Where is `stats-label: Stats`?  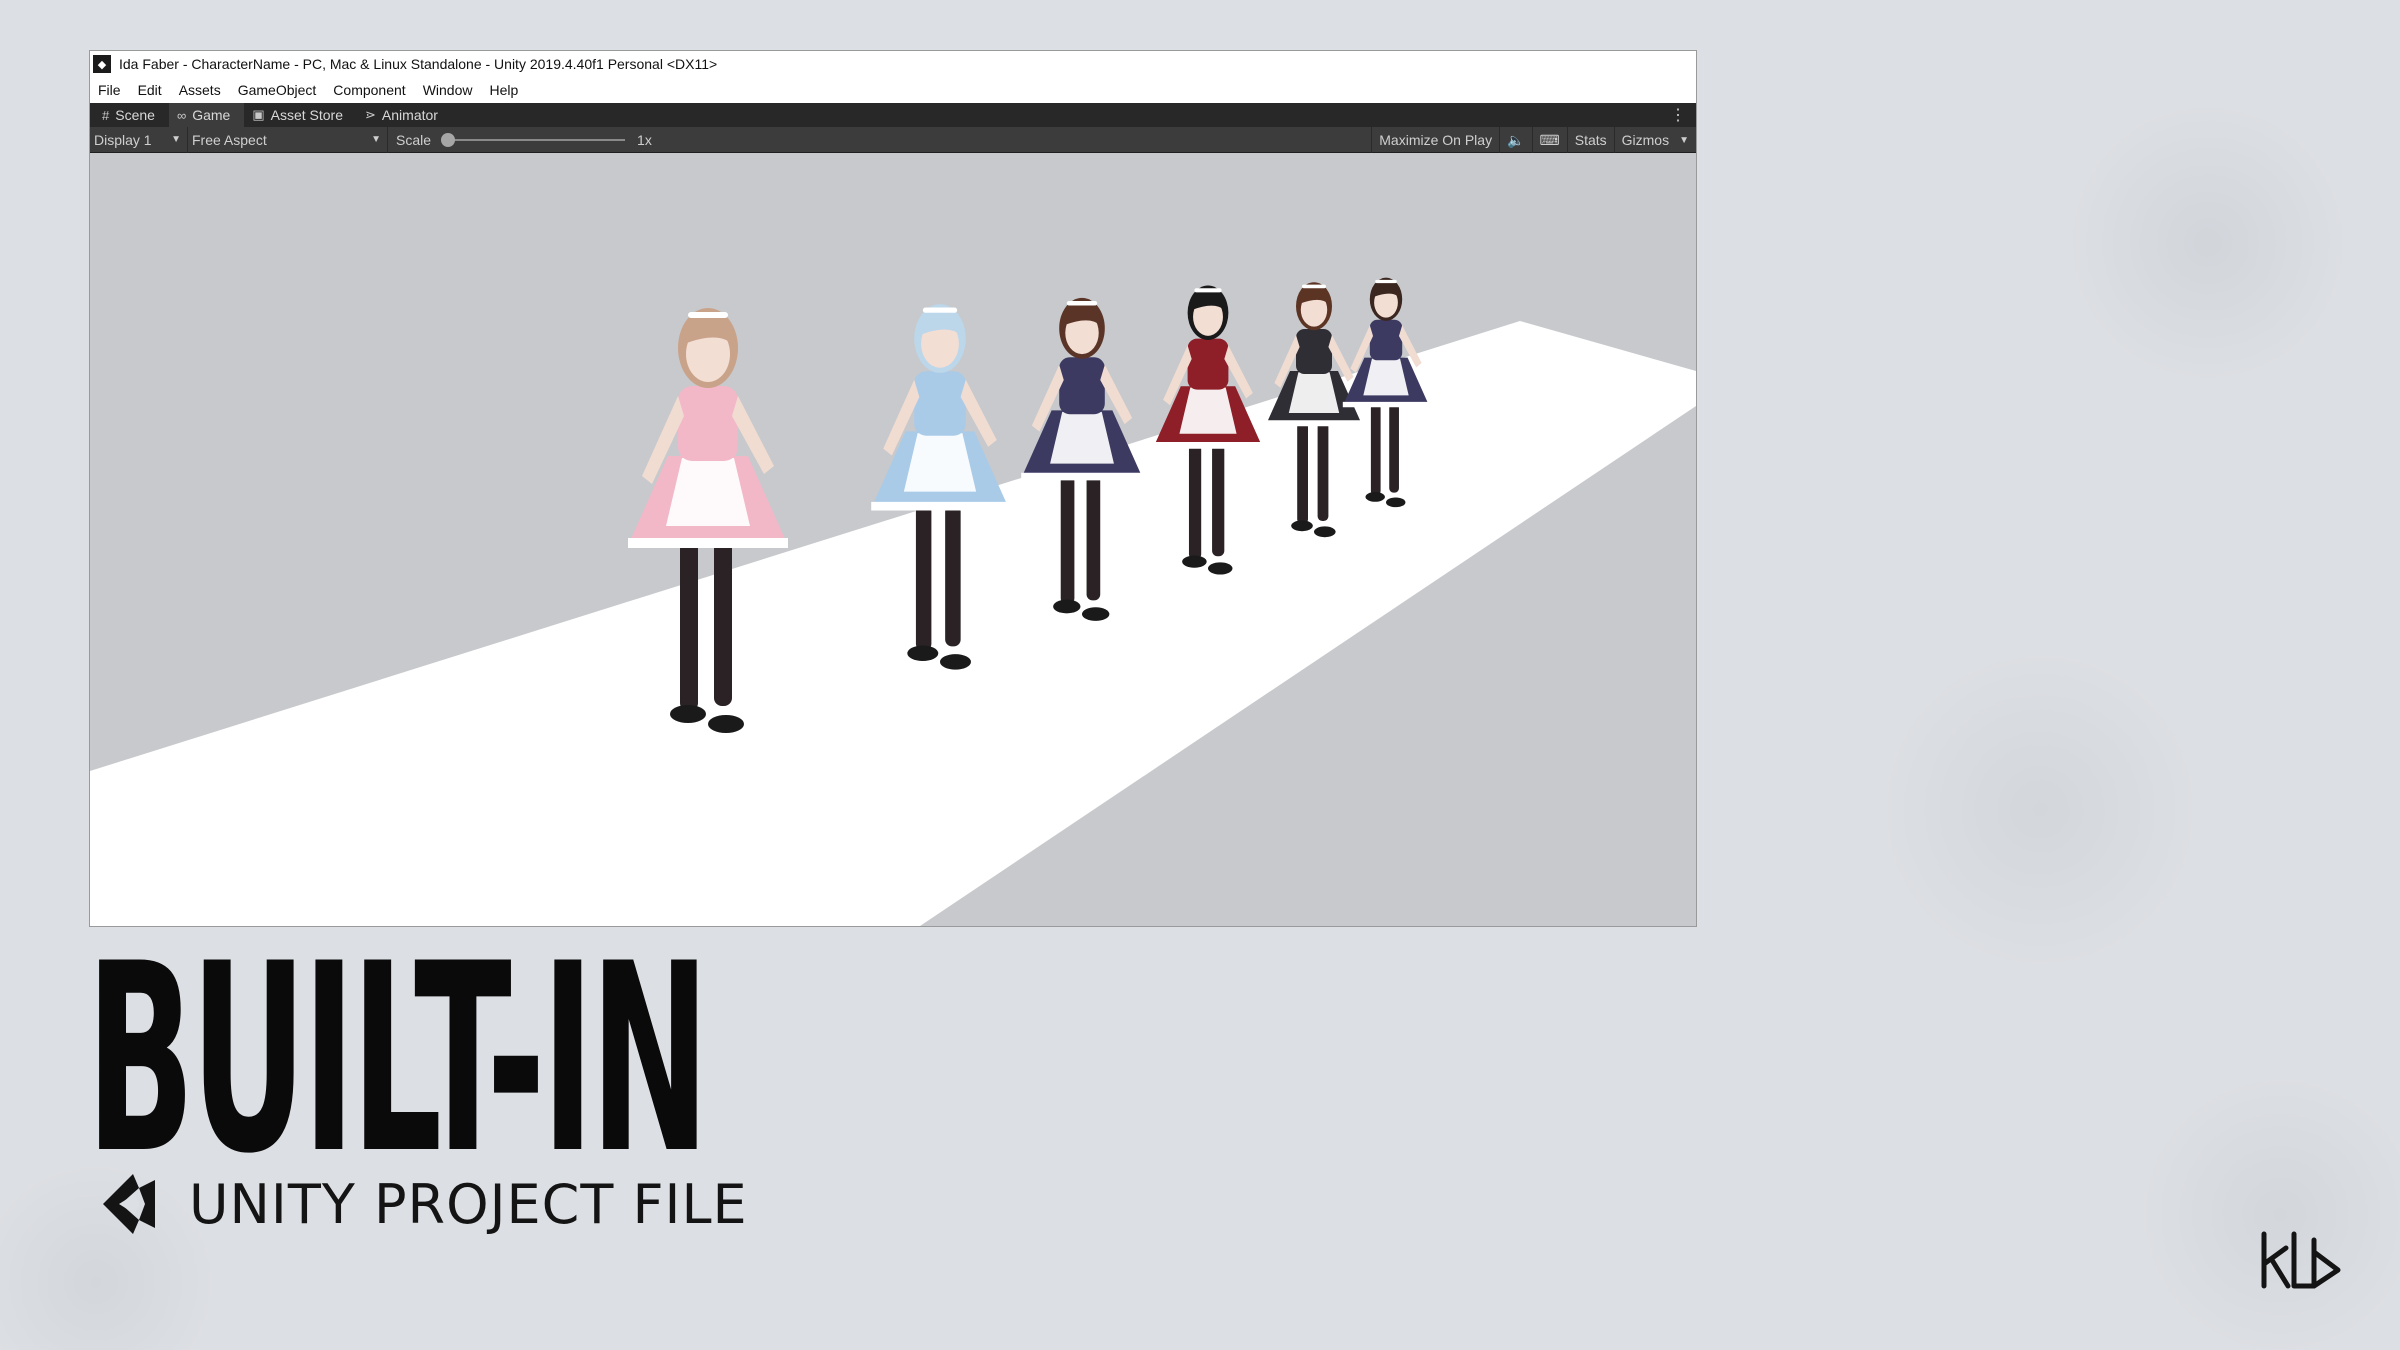
stats-label: Stats is located at coordinates (1590, 140).